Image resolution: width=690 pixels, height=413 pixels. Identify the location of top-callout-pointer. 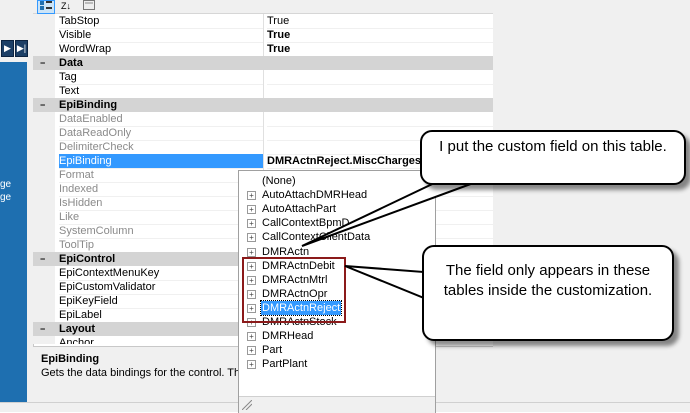
(394, 212).